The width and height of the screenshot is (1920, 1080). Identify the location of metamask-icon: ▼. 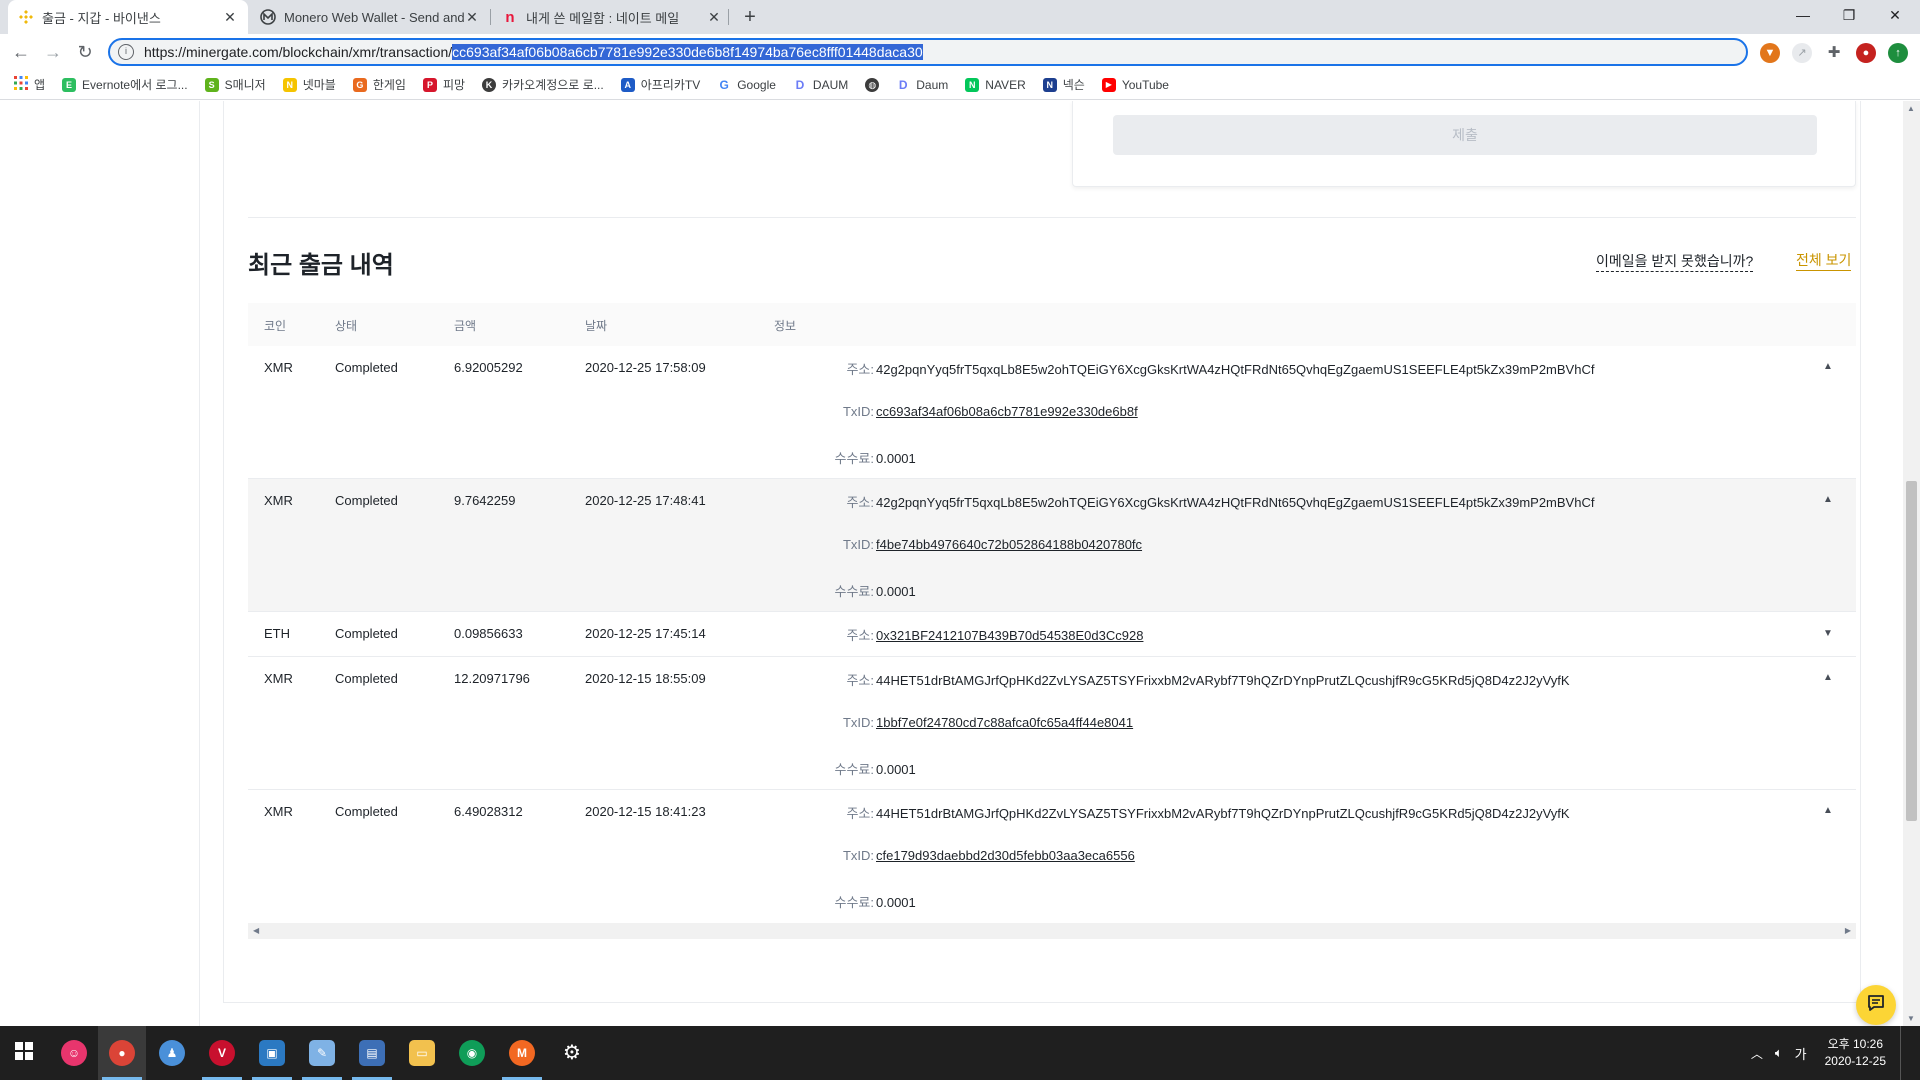
(1770, 53).